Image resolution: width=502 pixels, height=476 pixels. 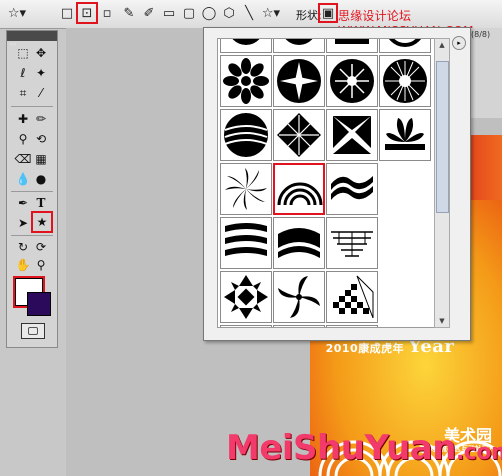 I want to click on rounded-rectangle-icon: ▢, so click(x=189, y=13).